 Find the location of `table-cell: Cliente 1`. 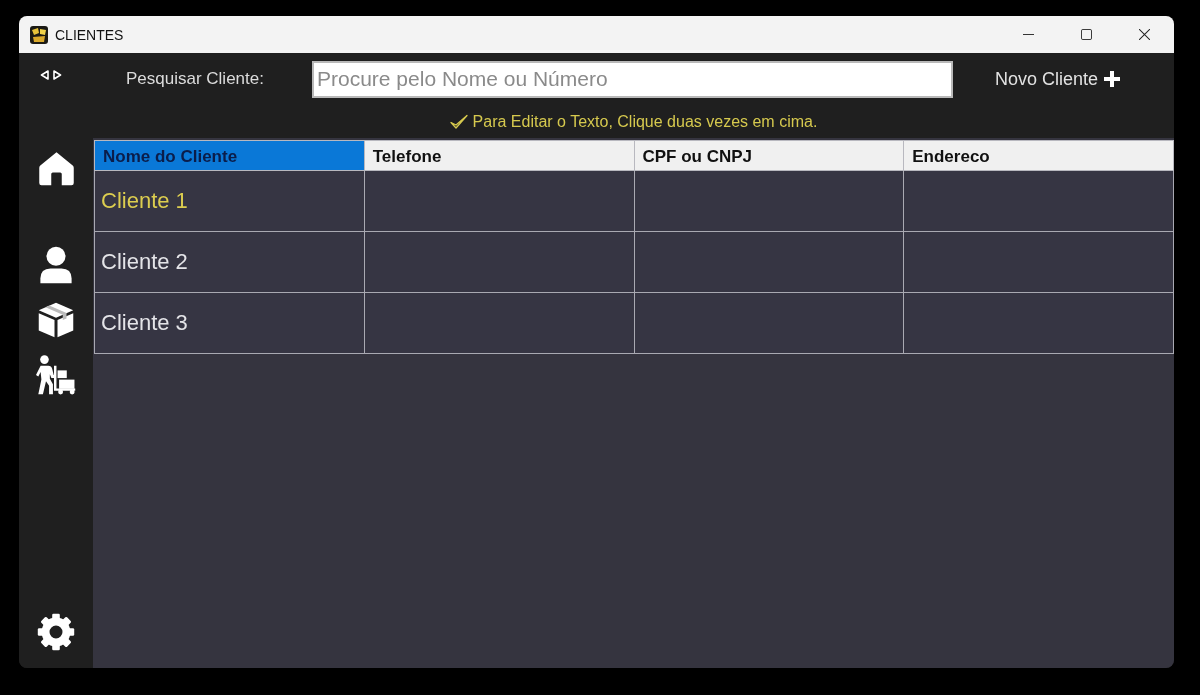

table-cell: Cliente 1 is located at coordinates (229, 201).